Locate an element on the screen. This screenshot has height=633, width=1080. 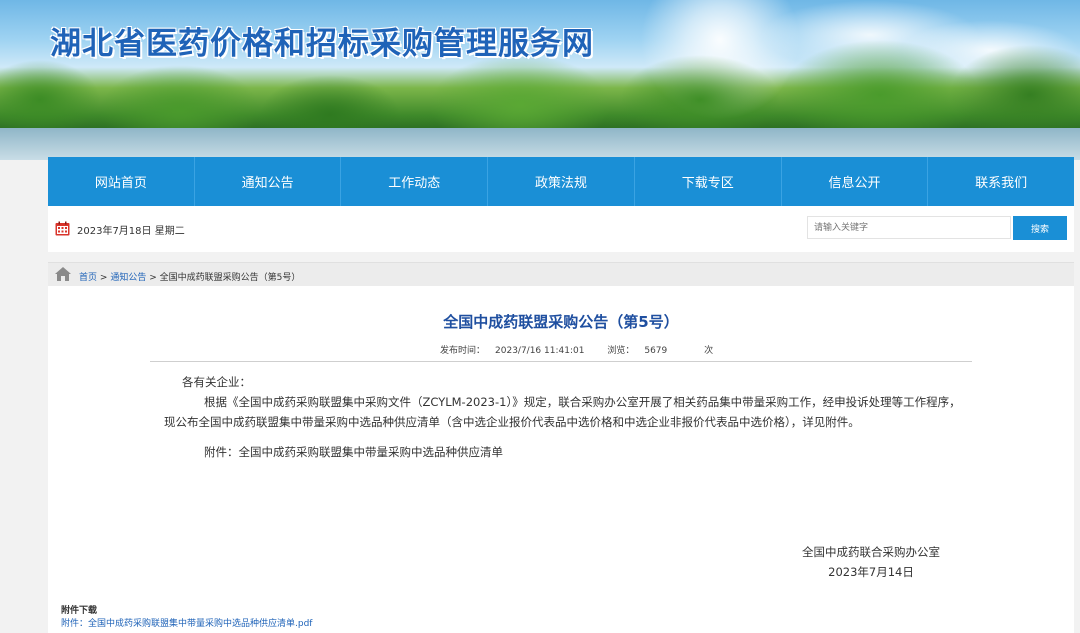
publish-time: 发布时间： 2023/7/16 11:41:01 is located at coordinates (517, 351).